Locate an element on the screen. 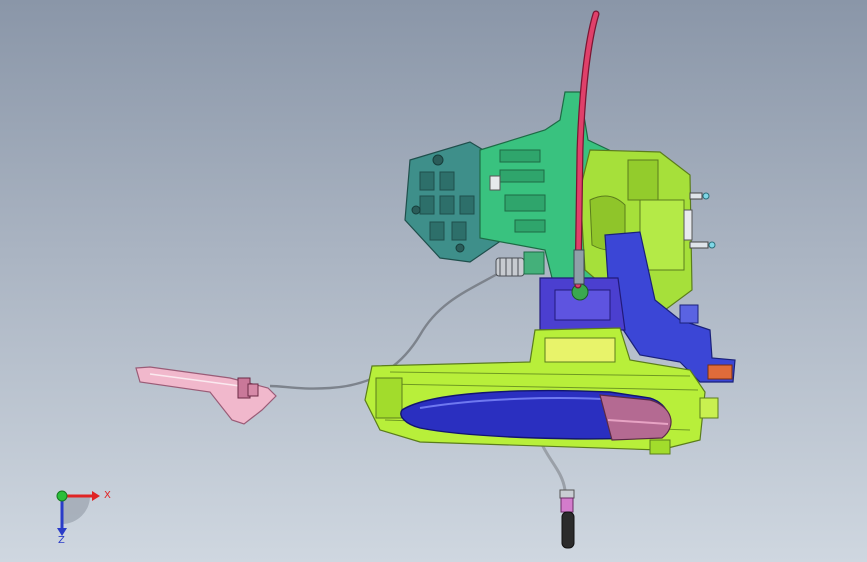 The width and height of the screenshot is (867, 562). orientation-triad: X Z is located at coordinates (84, 513).